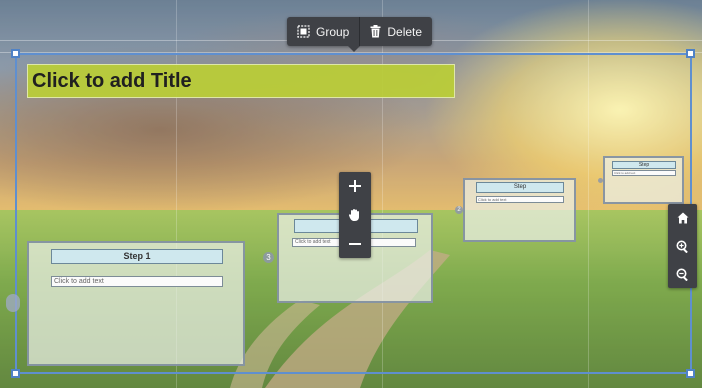 This screenshot has width=702, height=388. Describe the element at coordinates (690, 53) in the screenshot. I see `resize-handle-top-right` at that location.